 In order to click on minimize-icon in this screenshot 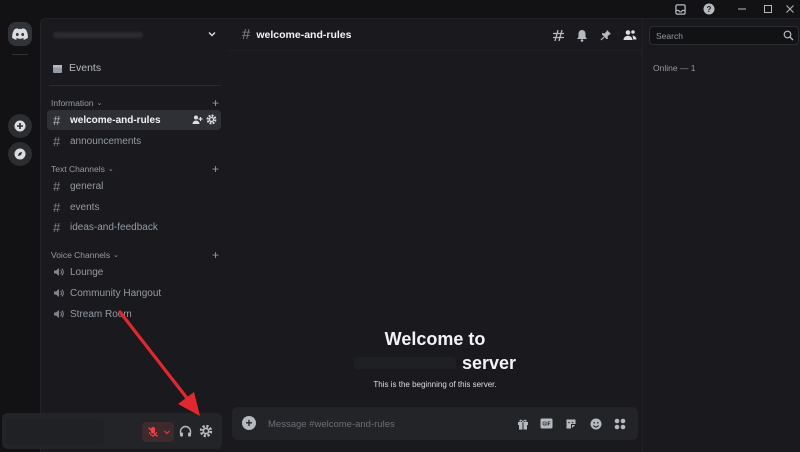, I will do `click(742, 9)`.